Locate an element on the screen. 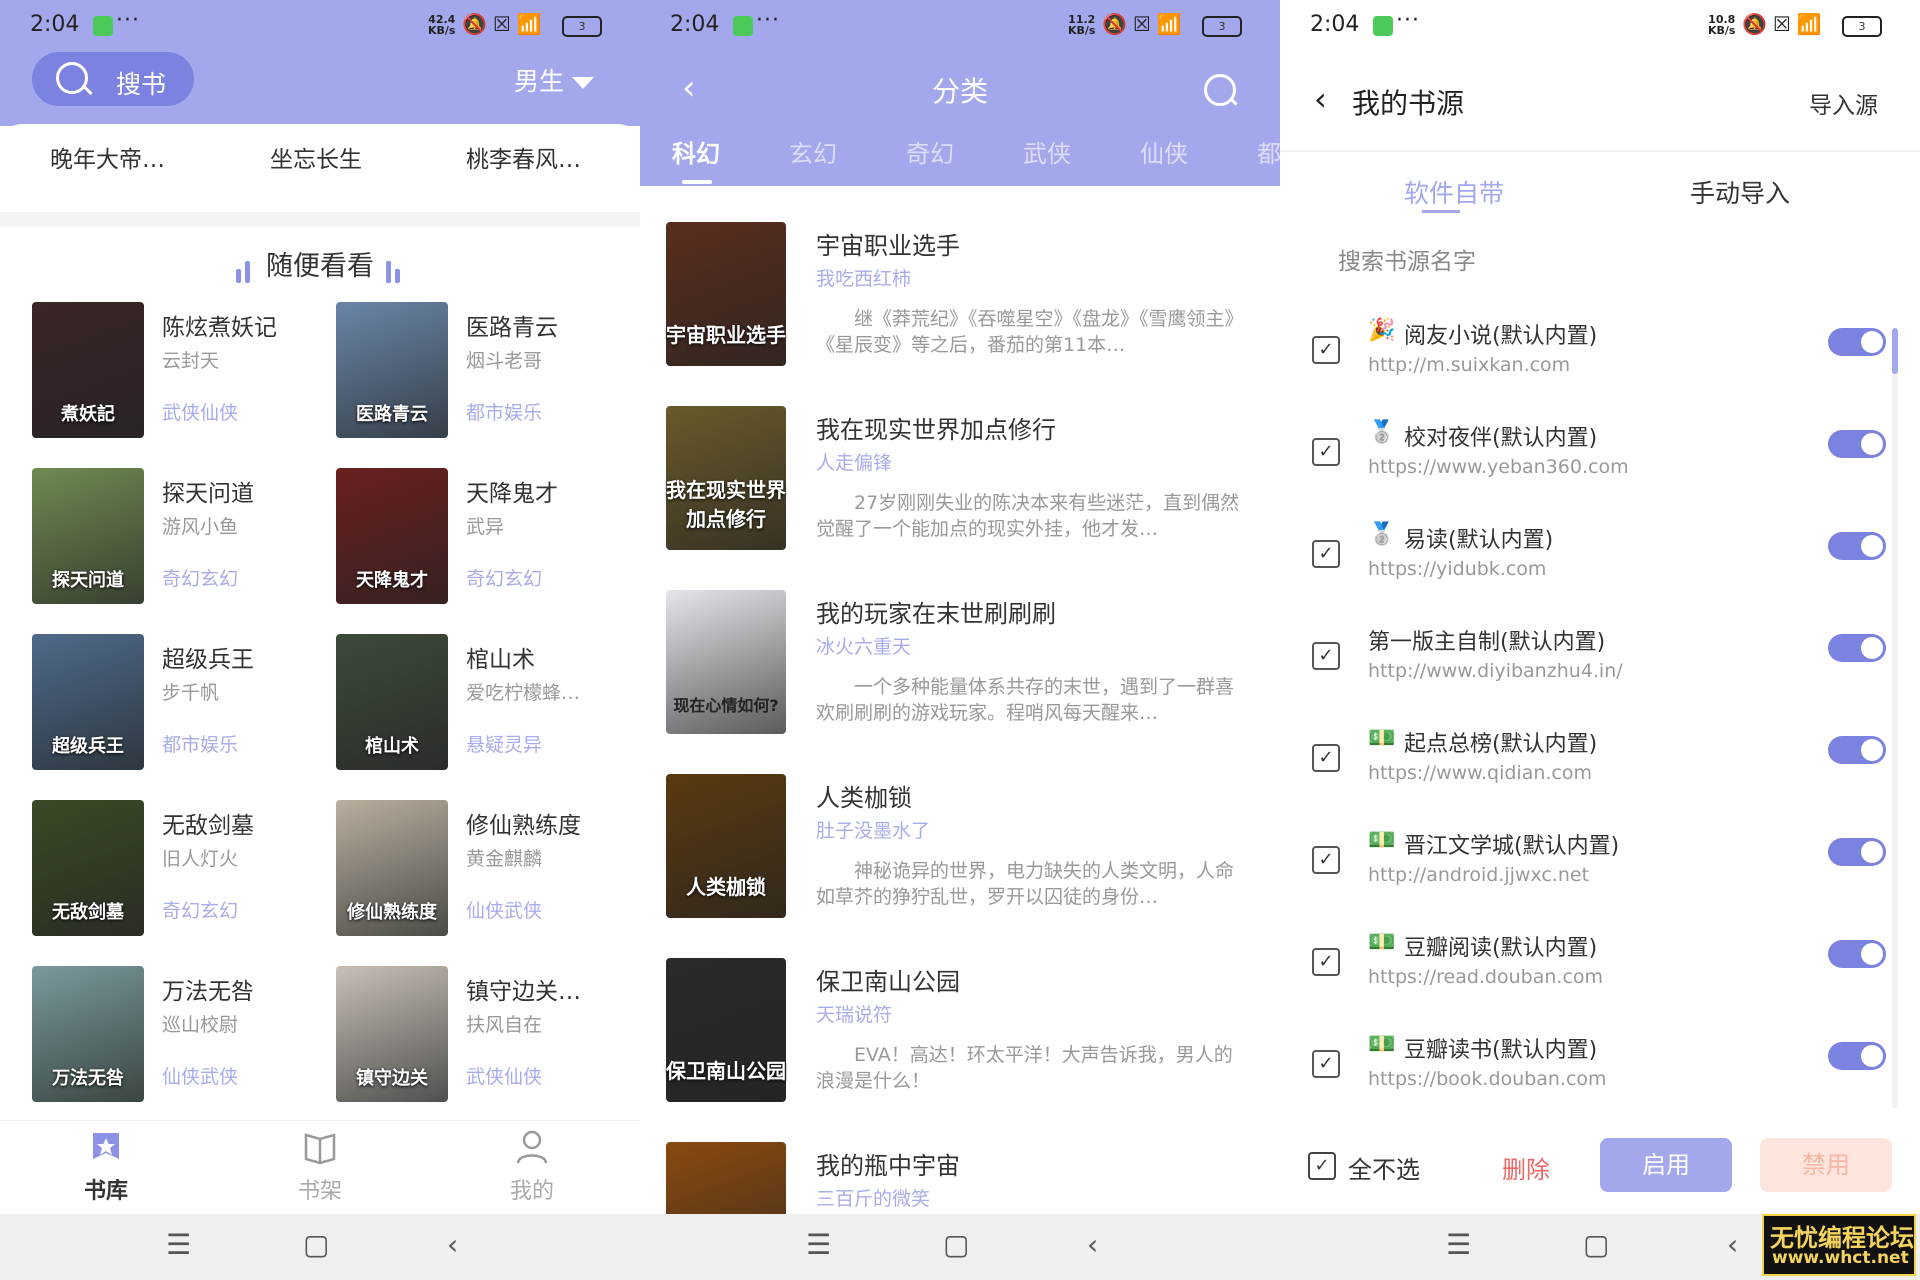 This screenshot has height=1280, width=1920. divider is located at coordinates (1600, 151).